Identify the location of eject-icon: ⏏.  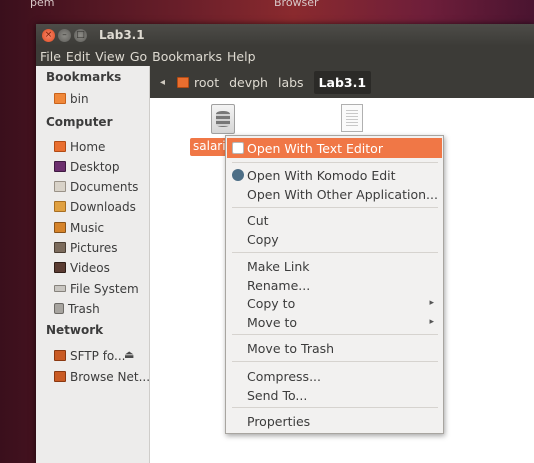
(129, 354).